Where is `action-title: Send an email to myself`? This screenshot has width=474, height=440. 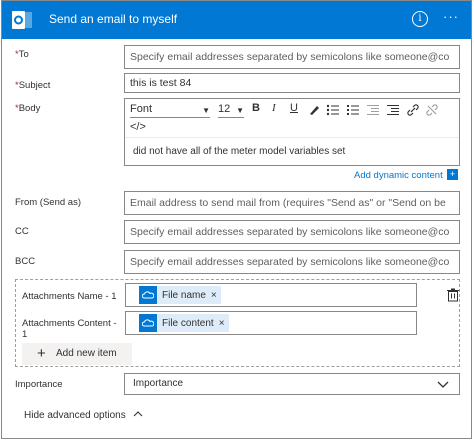 action-title: Send an email to myself is located at coordinates (113, 19).